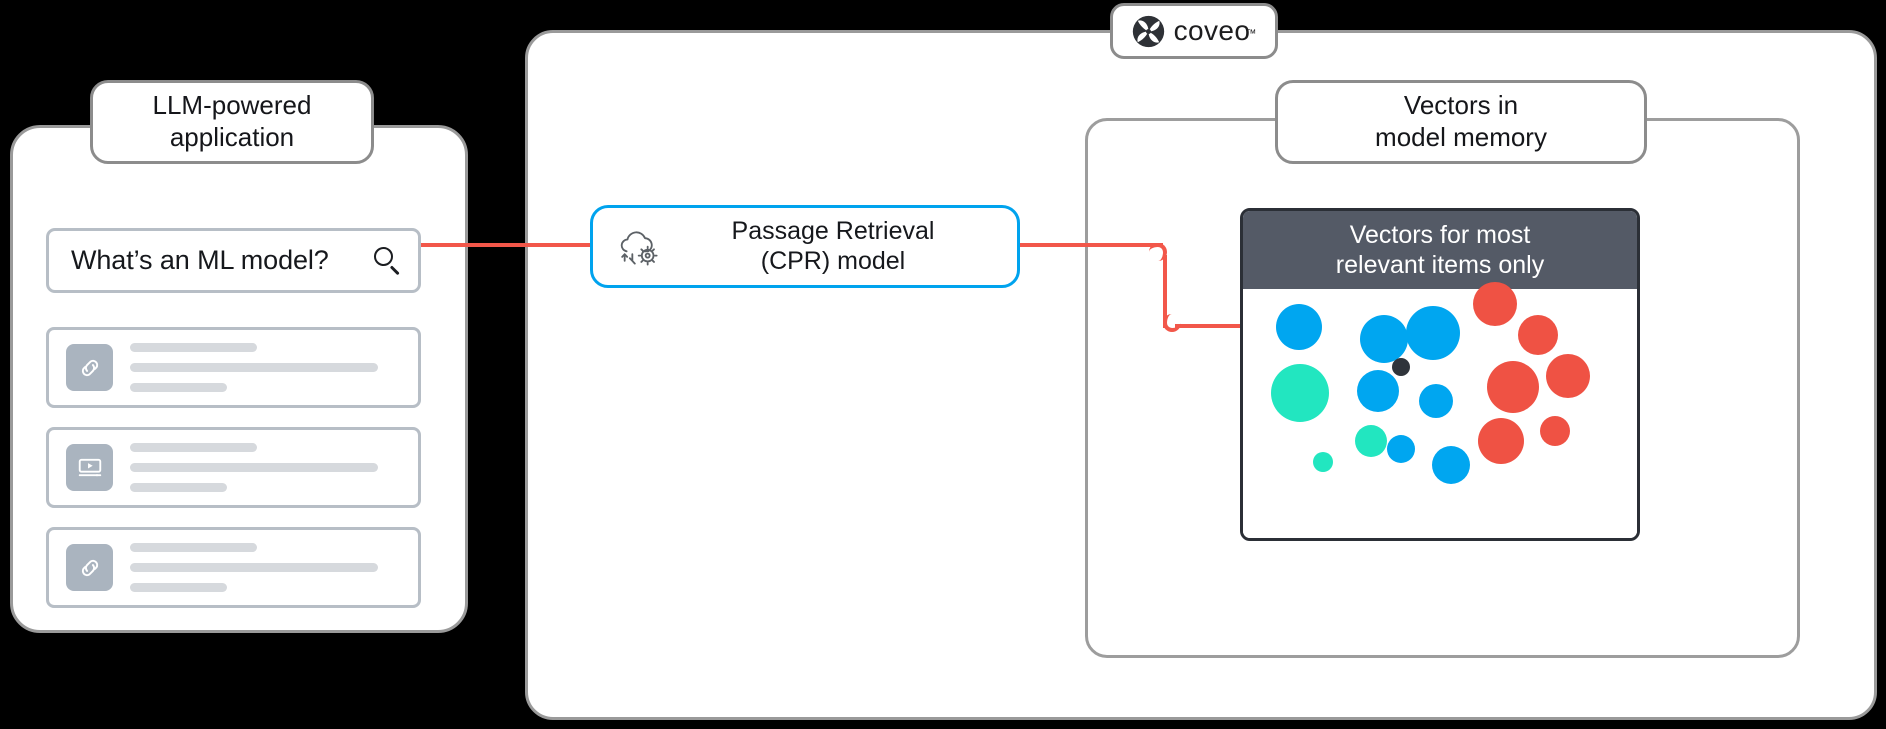 The height and width of the screenshot is (729, 1886). What do you see at coordinates (1461, 137) in the screenshot?
I see `vectors-label-line2: model memory` at bounding box center [1461, 137].